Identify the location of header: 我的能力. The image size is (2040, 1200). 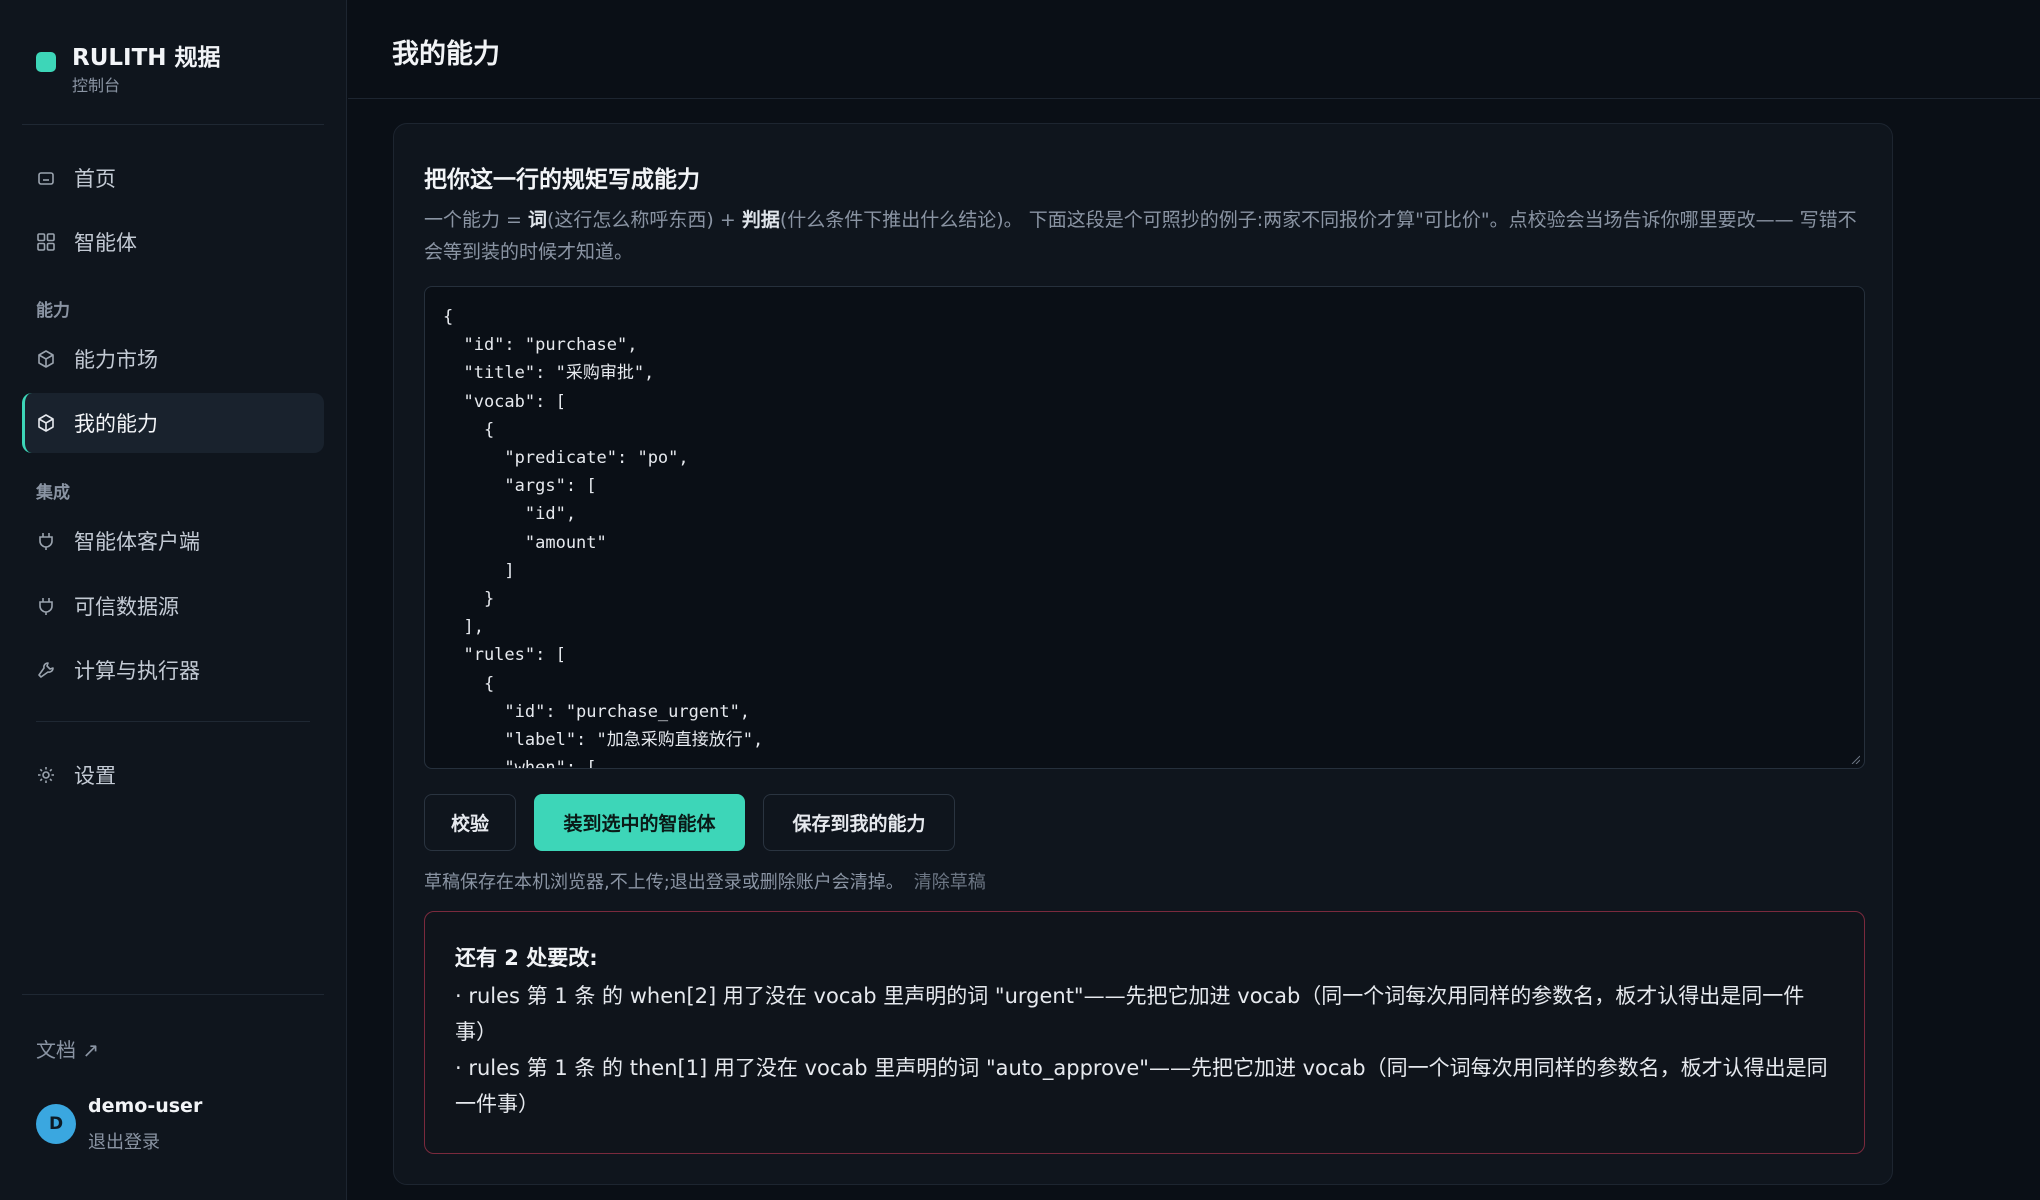
(1194, 49).